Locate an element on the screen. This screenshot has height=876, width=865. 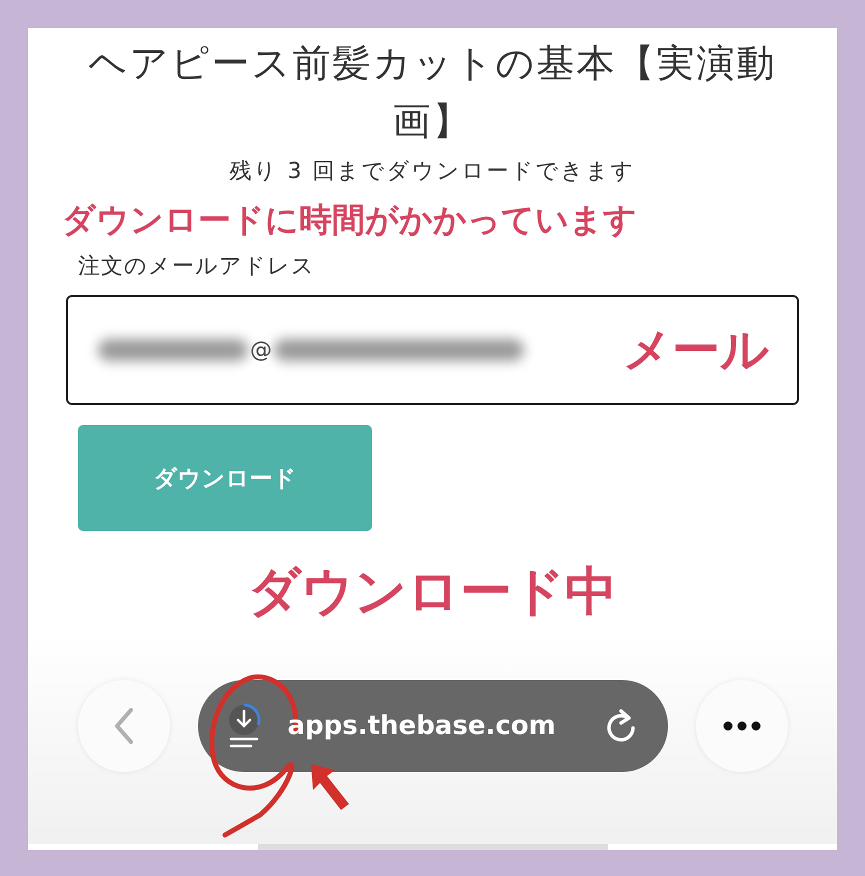
remaining-downloads-note: 残り 3 回までダウンロードできます is located at coordinates (433, 172).